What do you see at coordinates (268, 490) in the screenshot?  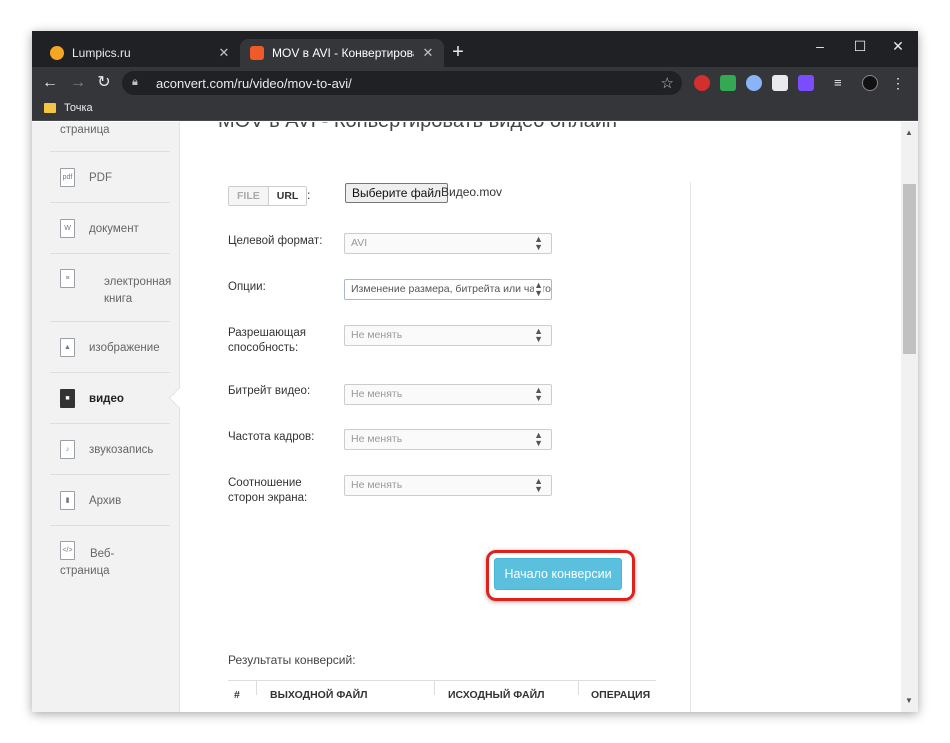 I see `field-label-aspect: Соотношение сторон экрана:` at bounding box center [268, 490].